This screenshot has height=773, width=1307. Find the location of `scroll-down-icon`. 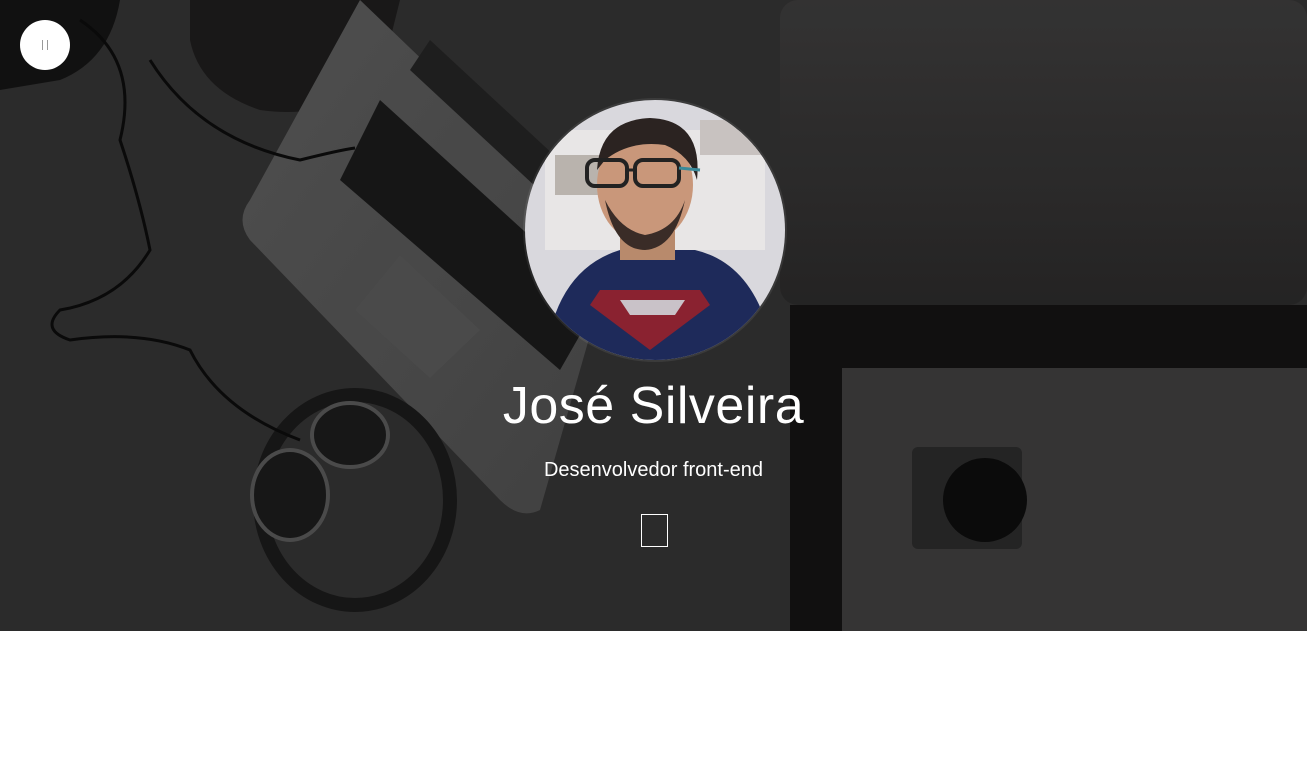

scroll-down-icon is located at coordinates (654, 530).